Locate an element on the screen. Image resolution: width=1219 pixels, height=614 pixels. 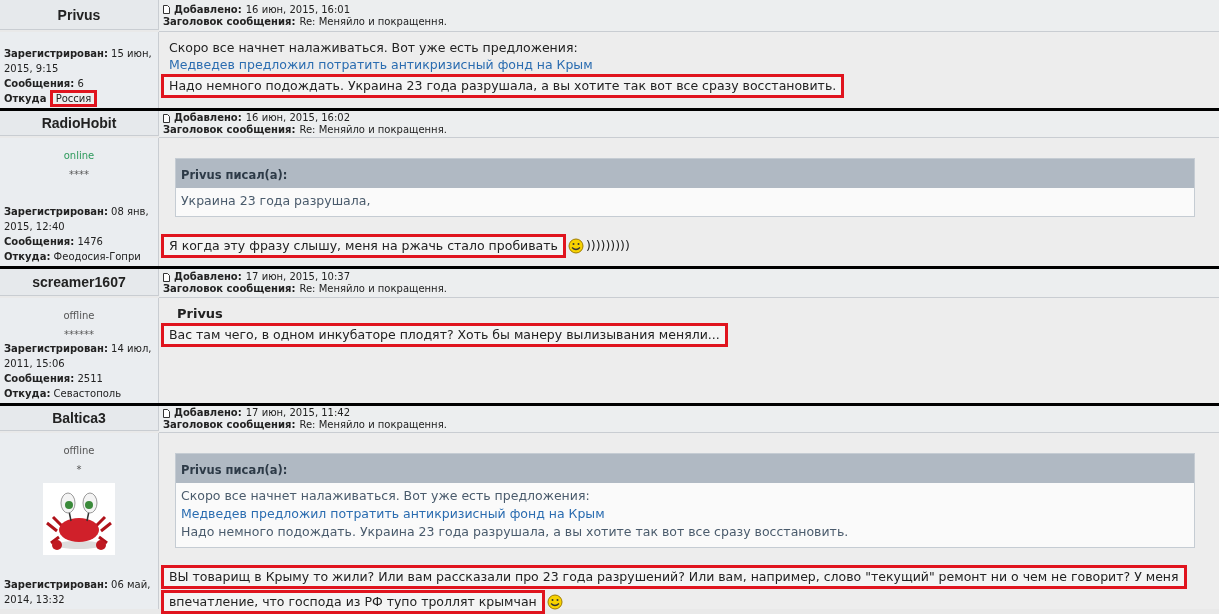
username: Privus is located at coordinates (79, 14).